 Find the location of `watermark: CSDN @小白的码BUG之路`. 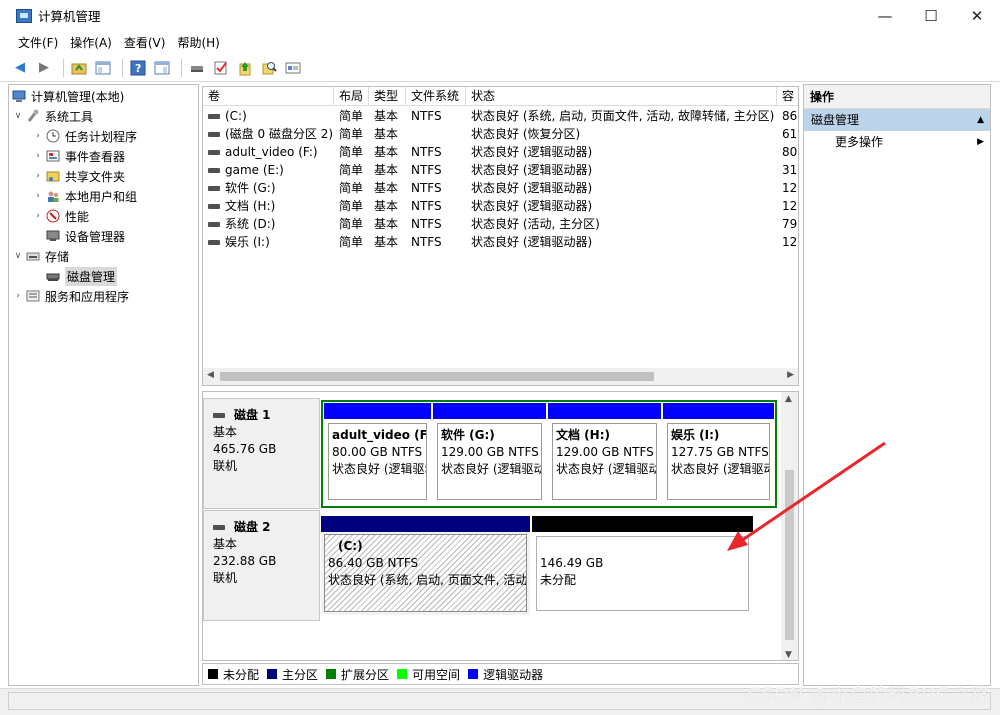

watermark: CSDN @小白的码BUG之路 is located at coordinates (868, 695).